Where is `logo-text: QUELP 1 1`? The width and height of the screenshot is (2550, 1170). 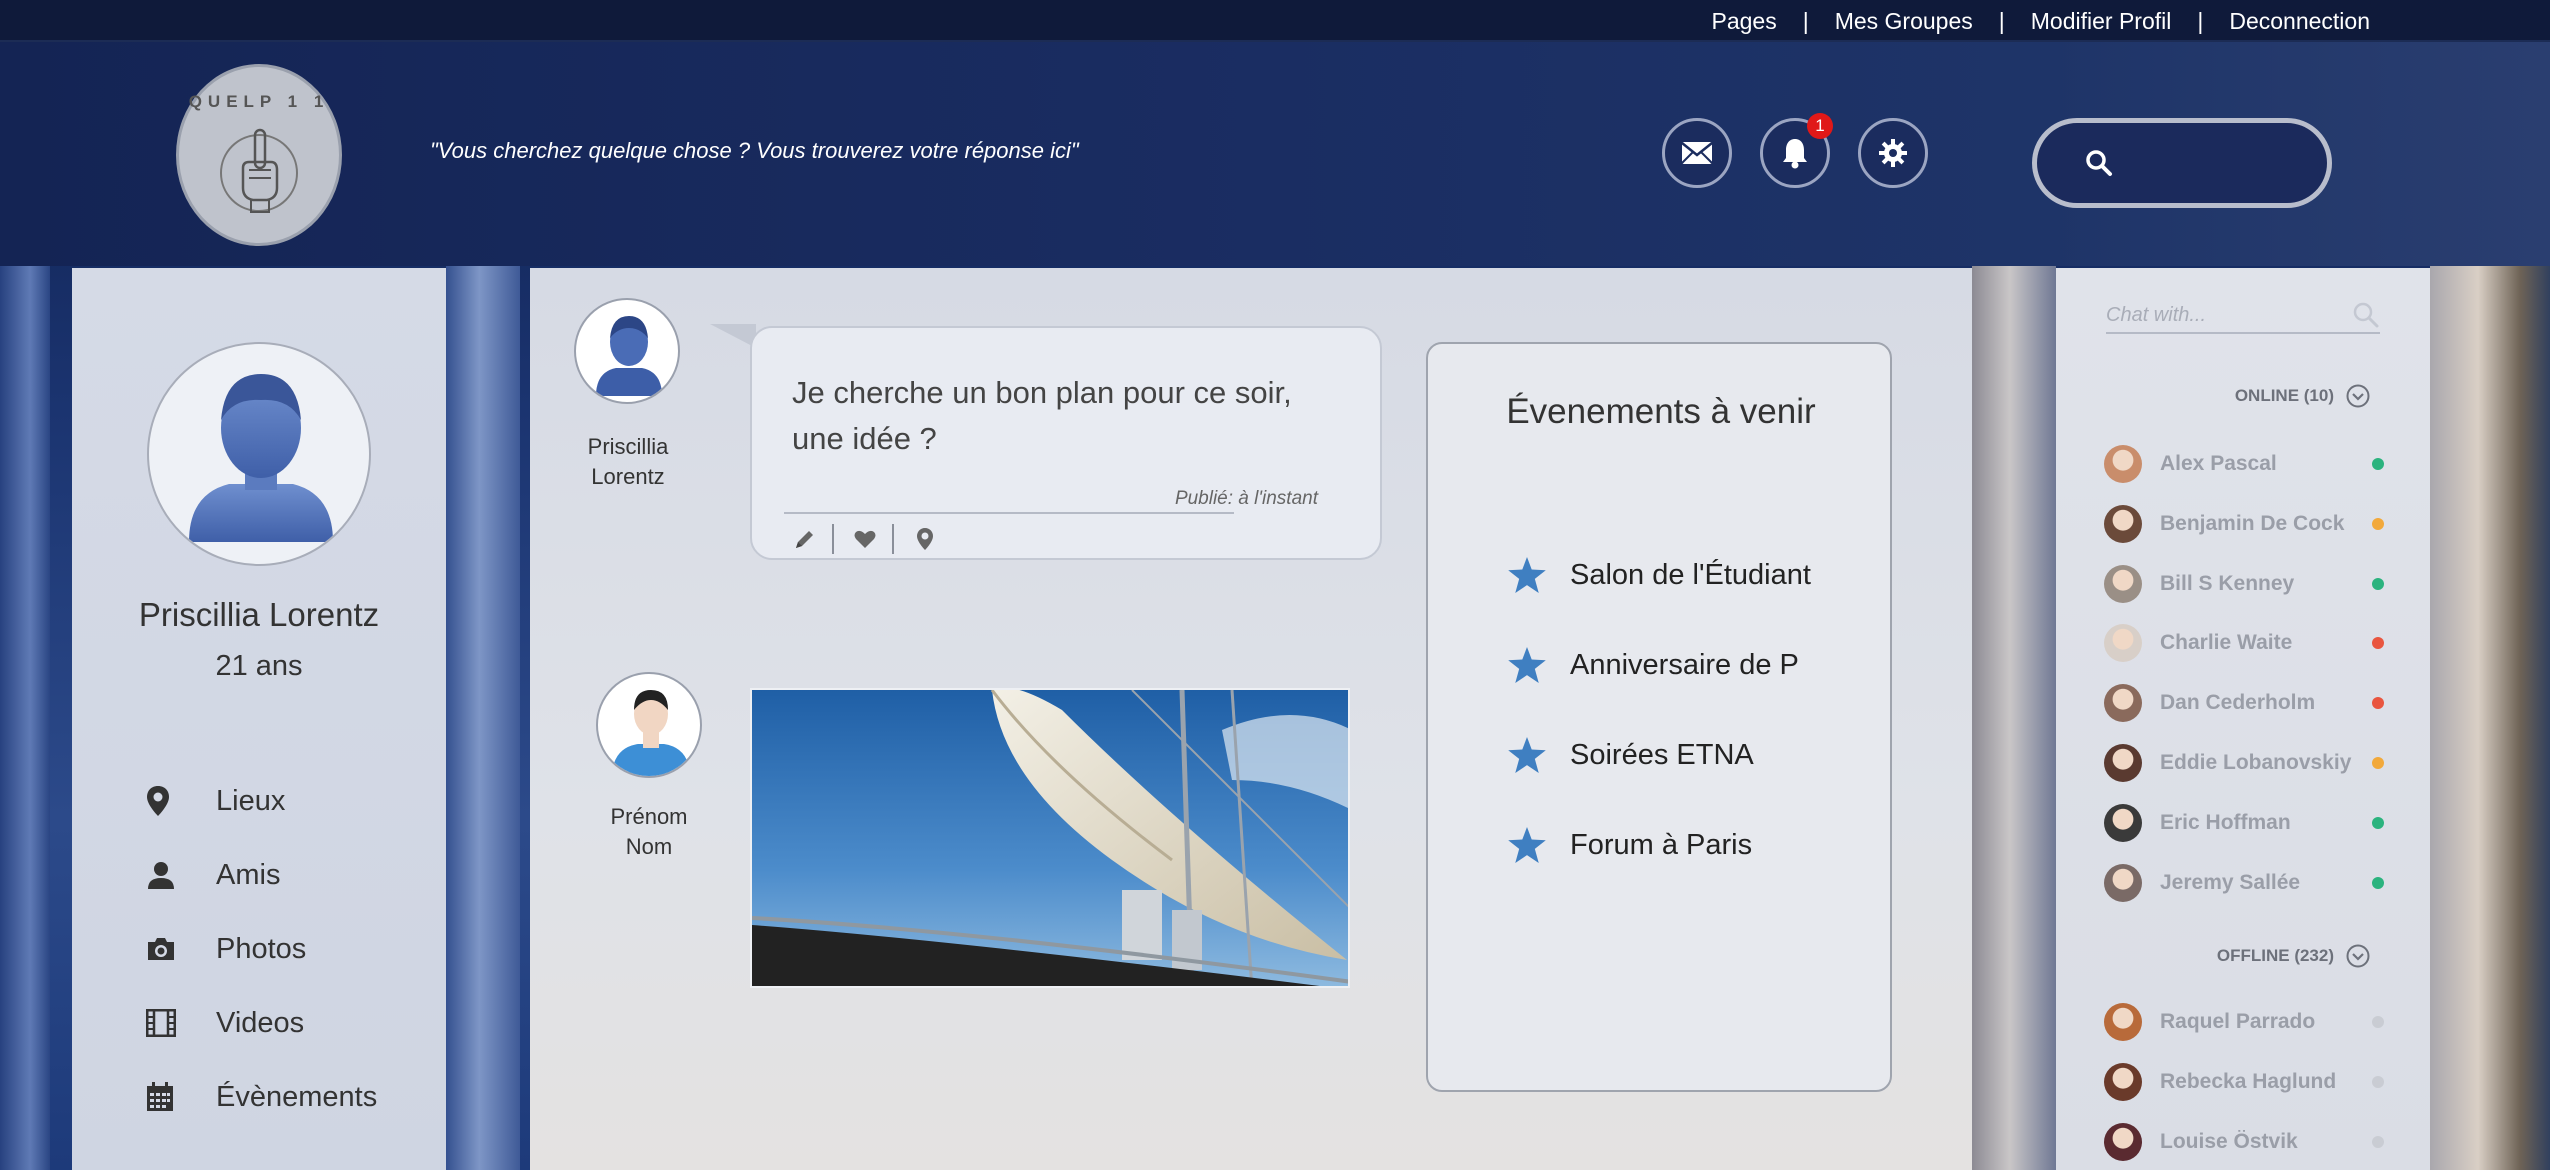 logo-text: QUELP 1 1 is located at coordinates (259, 101).